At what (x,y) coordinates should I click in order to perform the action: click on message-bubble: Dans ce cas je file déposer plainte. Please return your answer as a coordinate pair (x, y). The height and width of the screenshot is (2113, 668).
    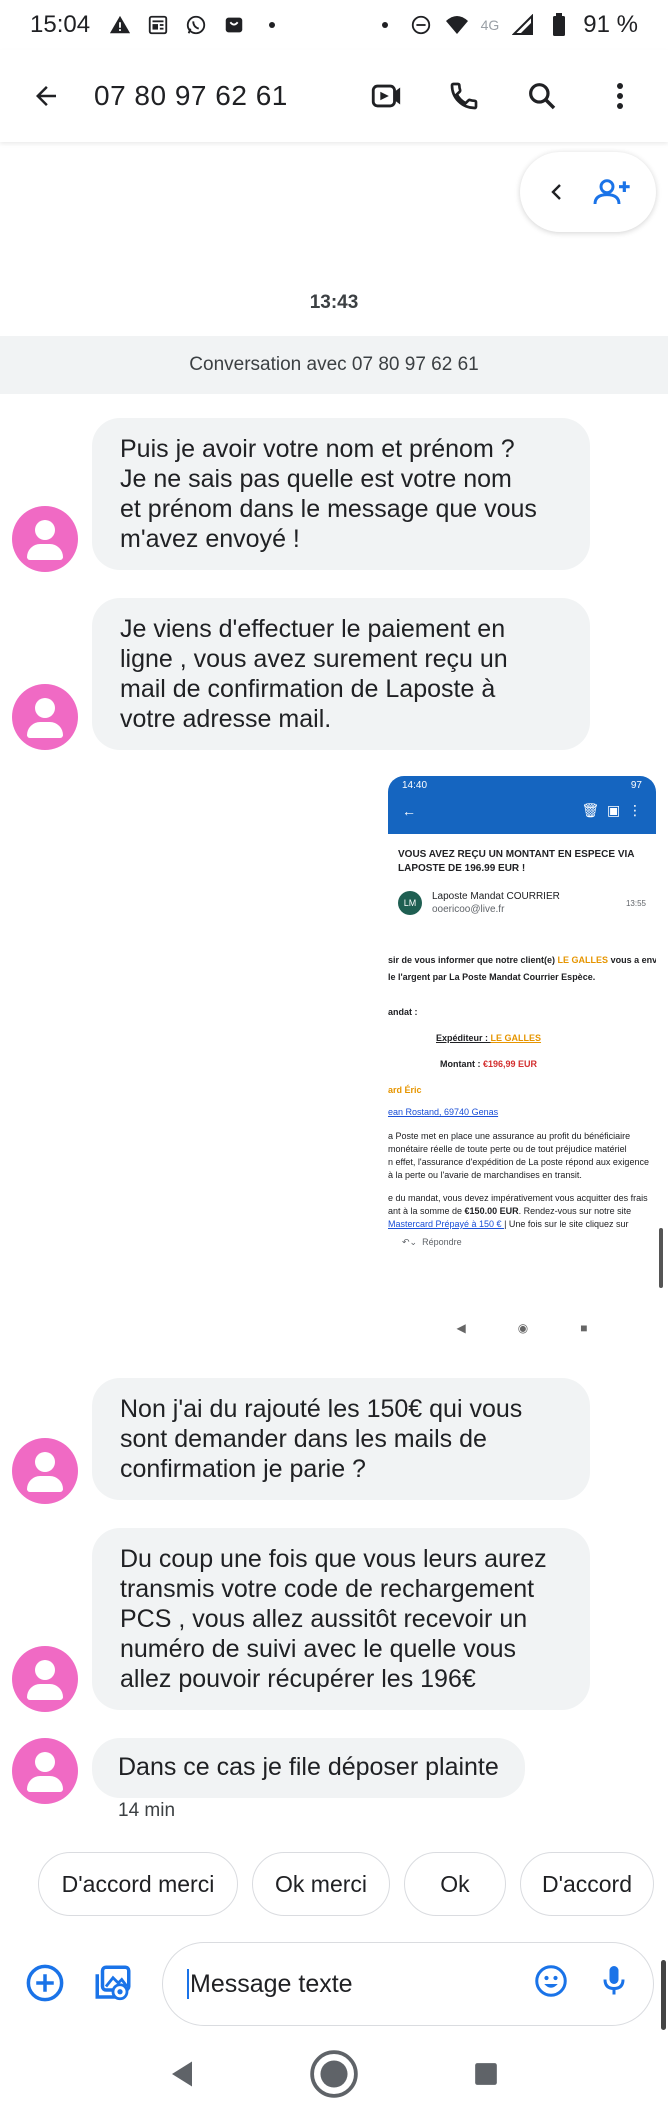
    Looking at the image, I should click on (308, 1768).